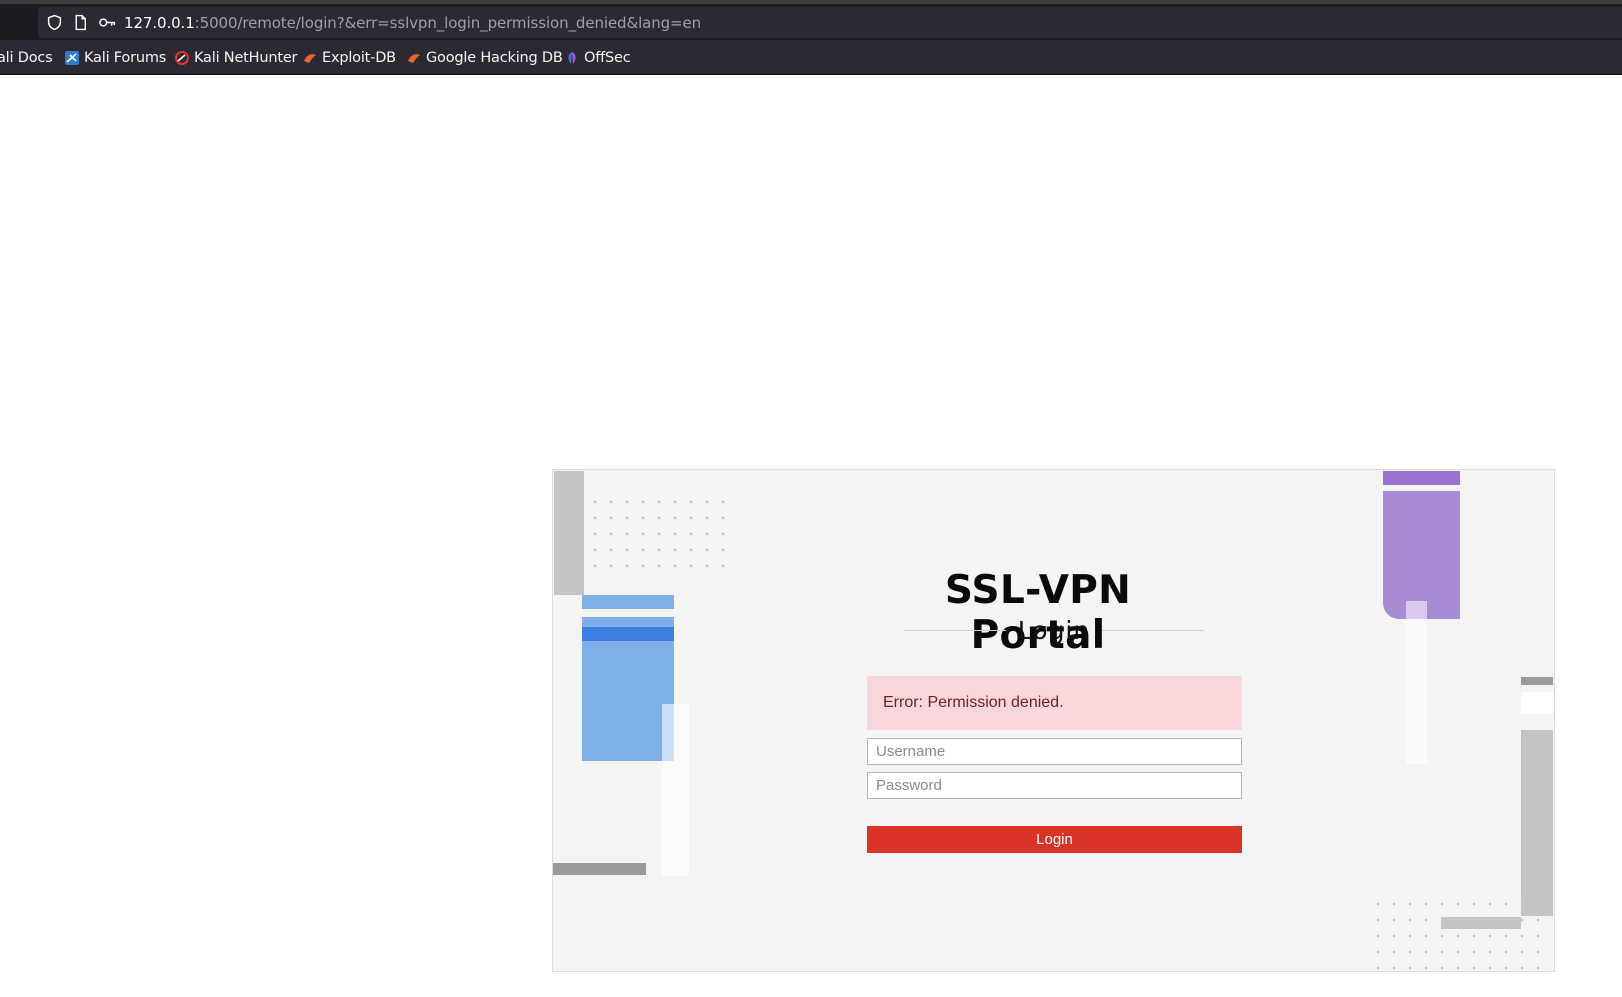 This screenshot has height=997, width=1622. What do you see at coordinates (1537, 681) in the screenshot?
I see `decor-gray-tick` at bounding box center [1537, 681].